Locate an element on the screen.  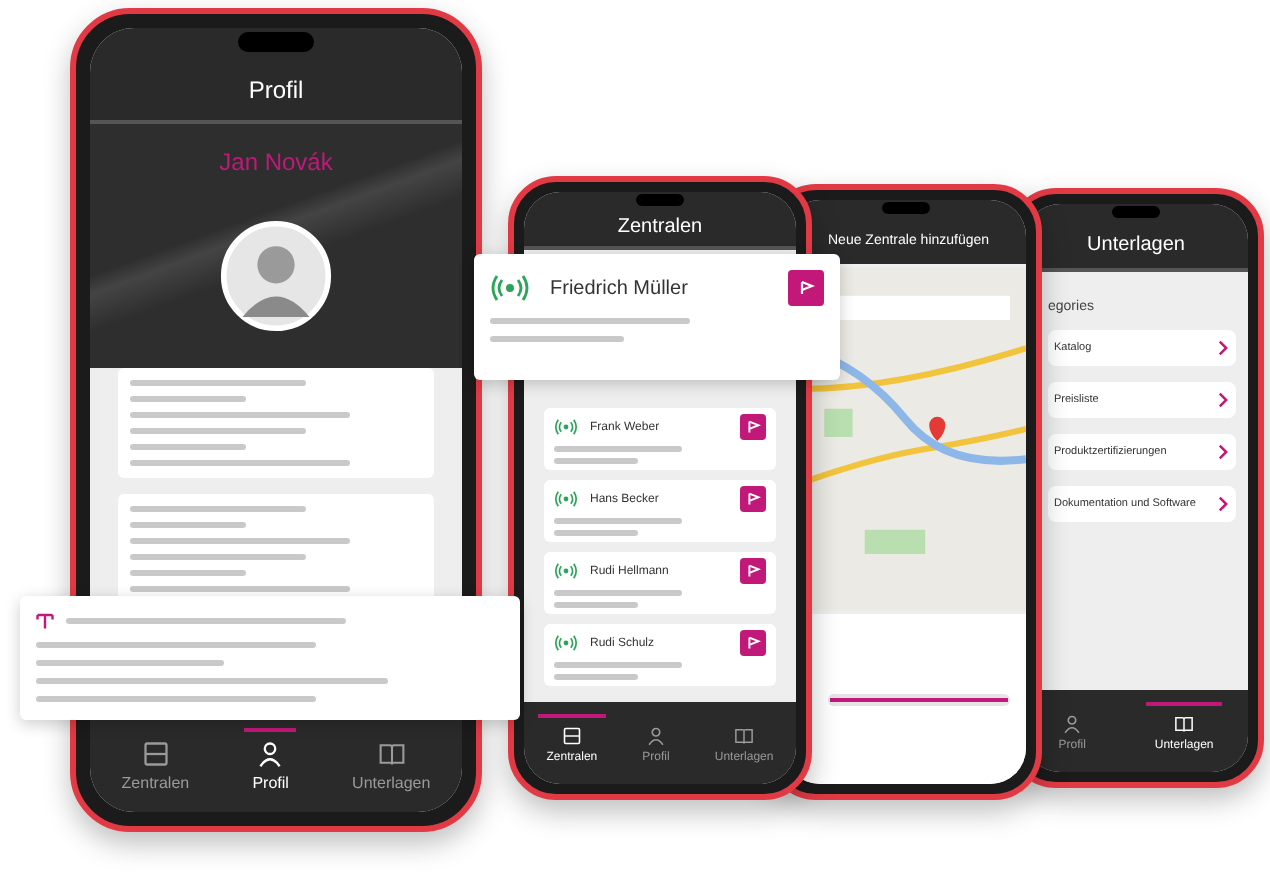
tab: Zentralen is located at coordinates (155, 760).